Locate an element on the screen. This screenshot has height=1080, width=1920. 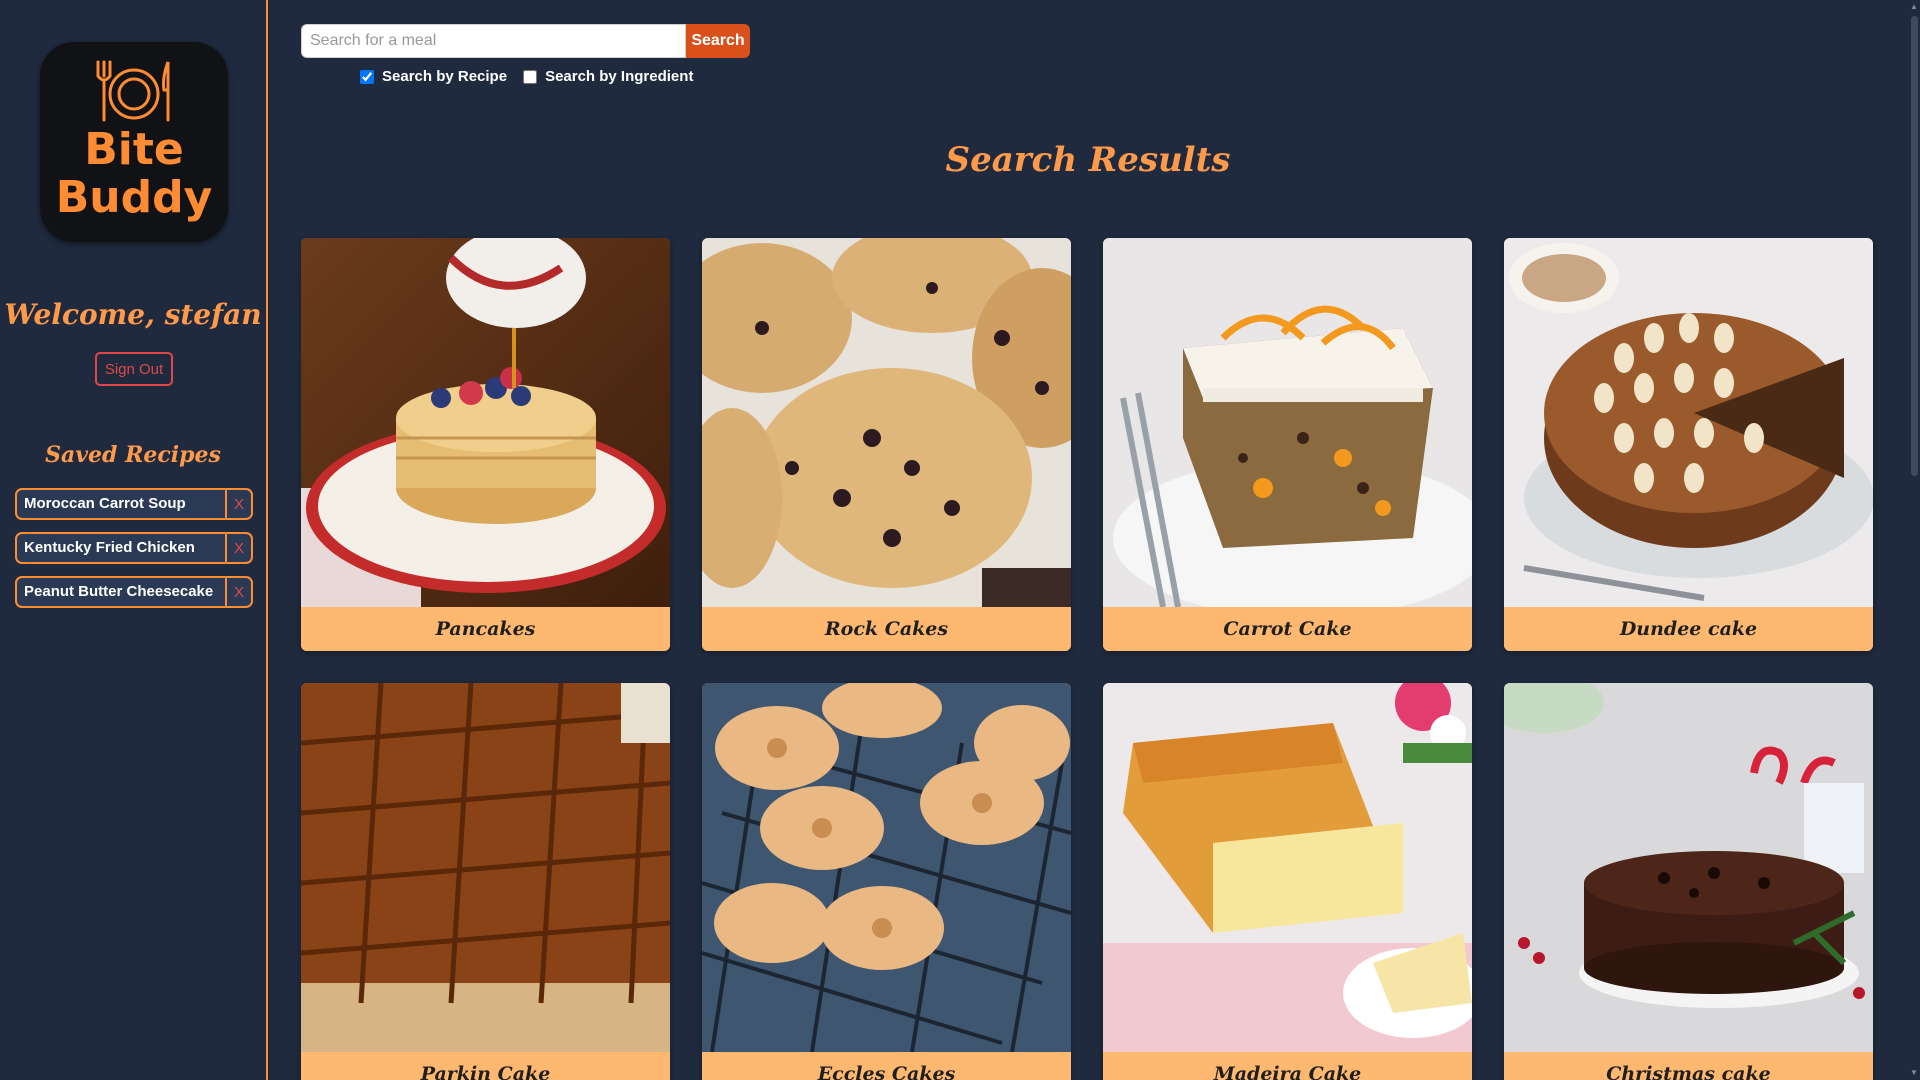
saved-recipe-item: Peanut Butter Cheesecake X is located at coordinates (134, 592).